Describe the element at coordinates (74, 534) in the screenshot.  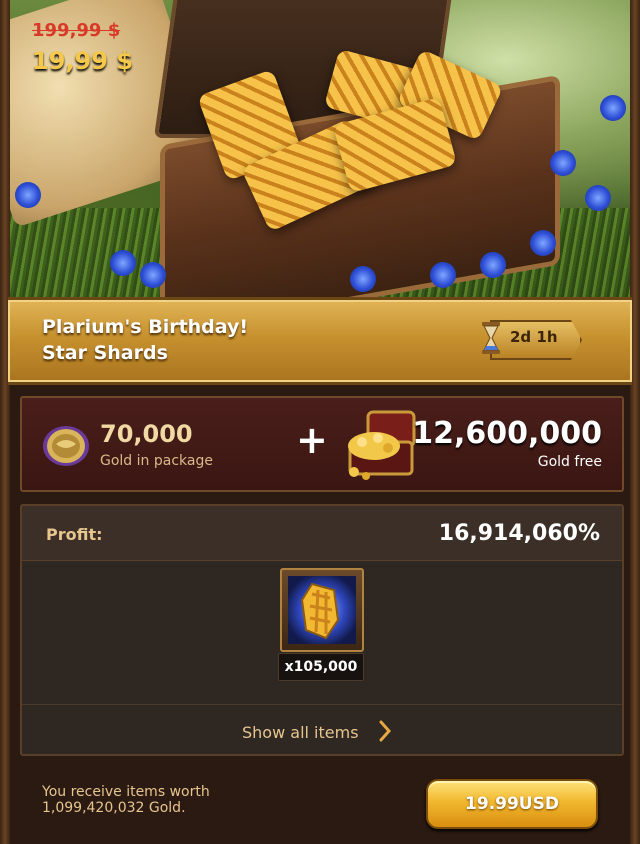
I see `profit-label: Profit:` at that location.